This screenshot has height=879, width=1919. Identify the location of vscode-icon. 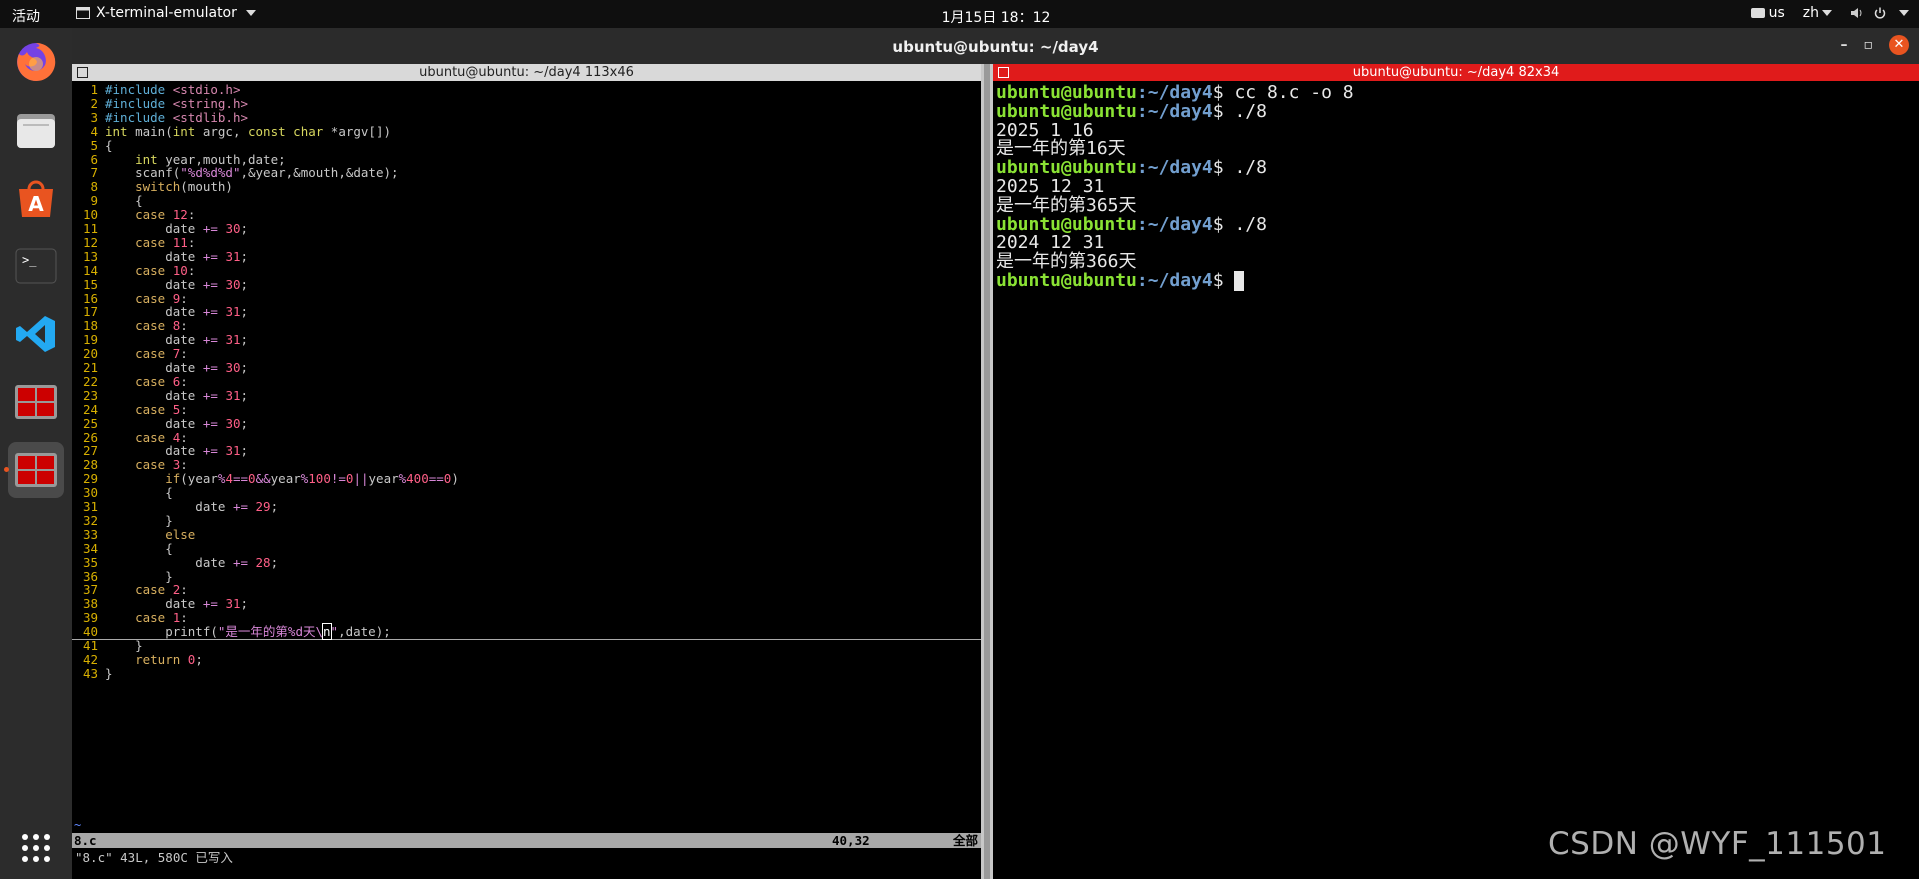
(35, 334).